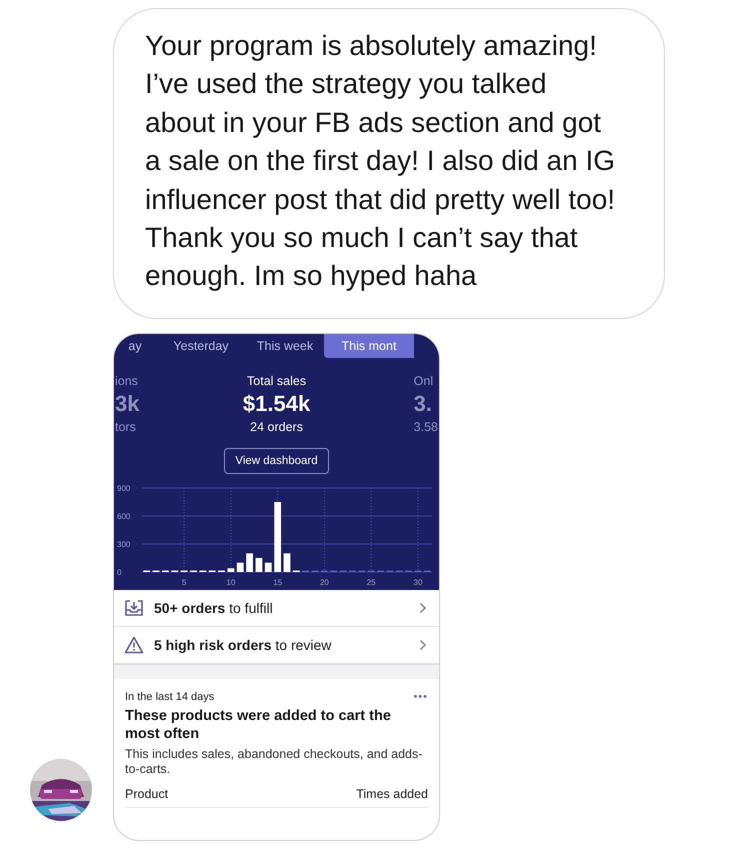  What do you see at coordinates (126, 381) in the screenshot?
I see `metric-label: ions` at bounding box center [126, 381].